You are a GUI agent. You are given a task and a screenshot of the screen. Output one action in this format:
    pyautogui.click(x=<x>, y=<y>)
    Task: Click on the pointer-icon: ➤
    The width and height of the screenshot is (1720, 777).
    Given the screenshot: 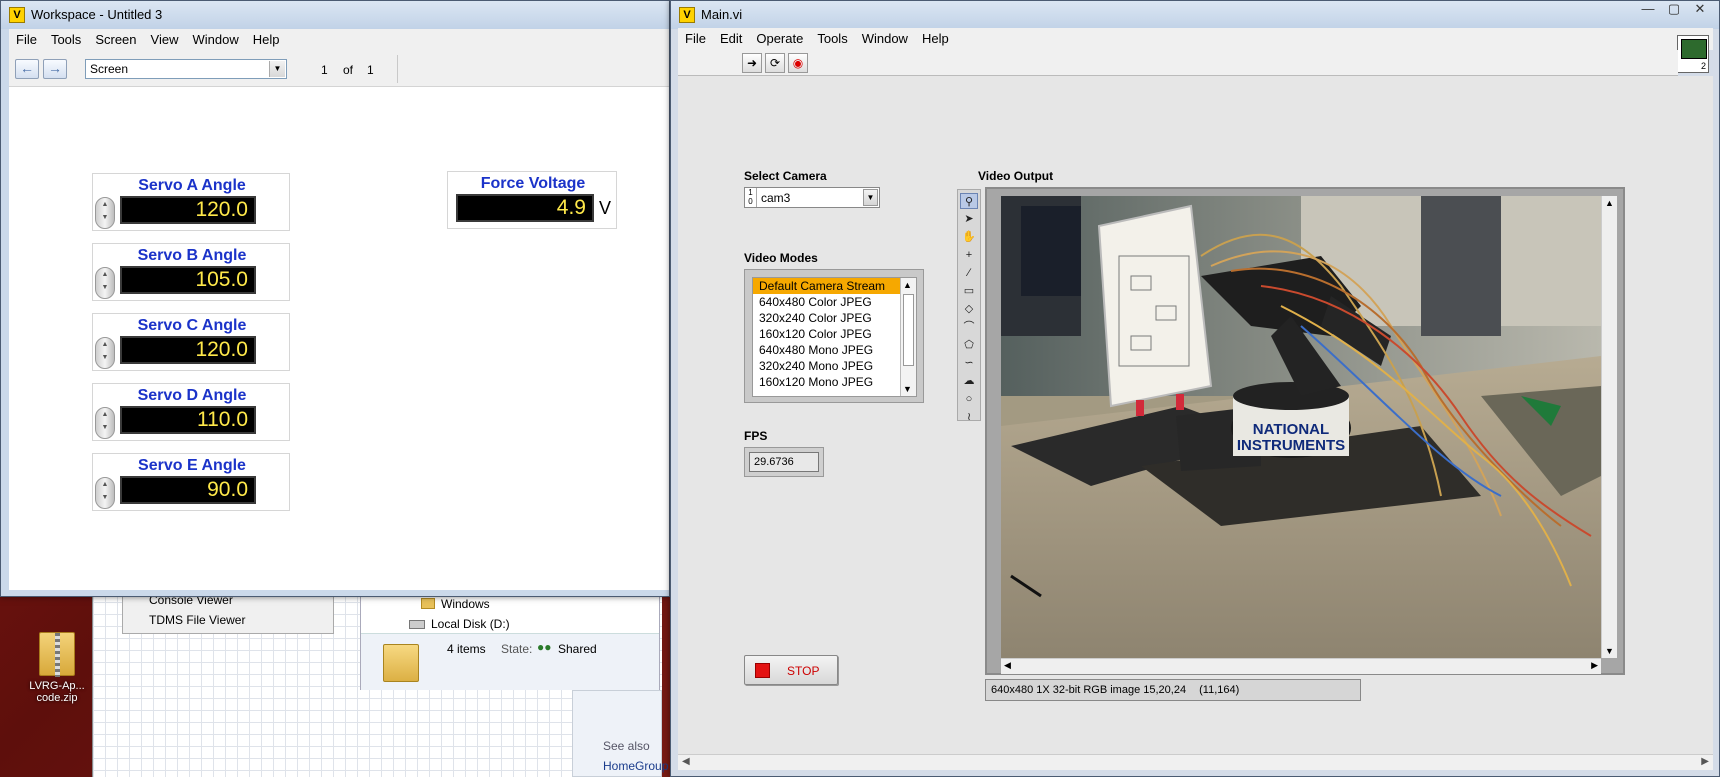 What is the action you would take?
    pyautogui.click(x=969, y=219)
    